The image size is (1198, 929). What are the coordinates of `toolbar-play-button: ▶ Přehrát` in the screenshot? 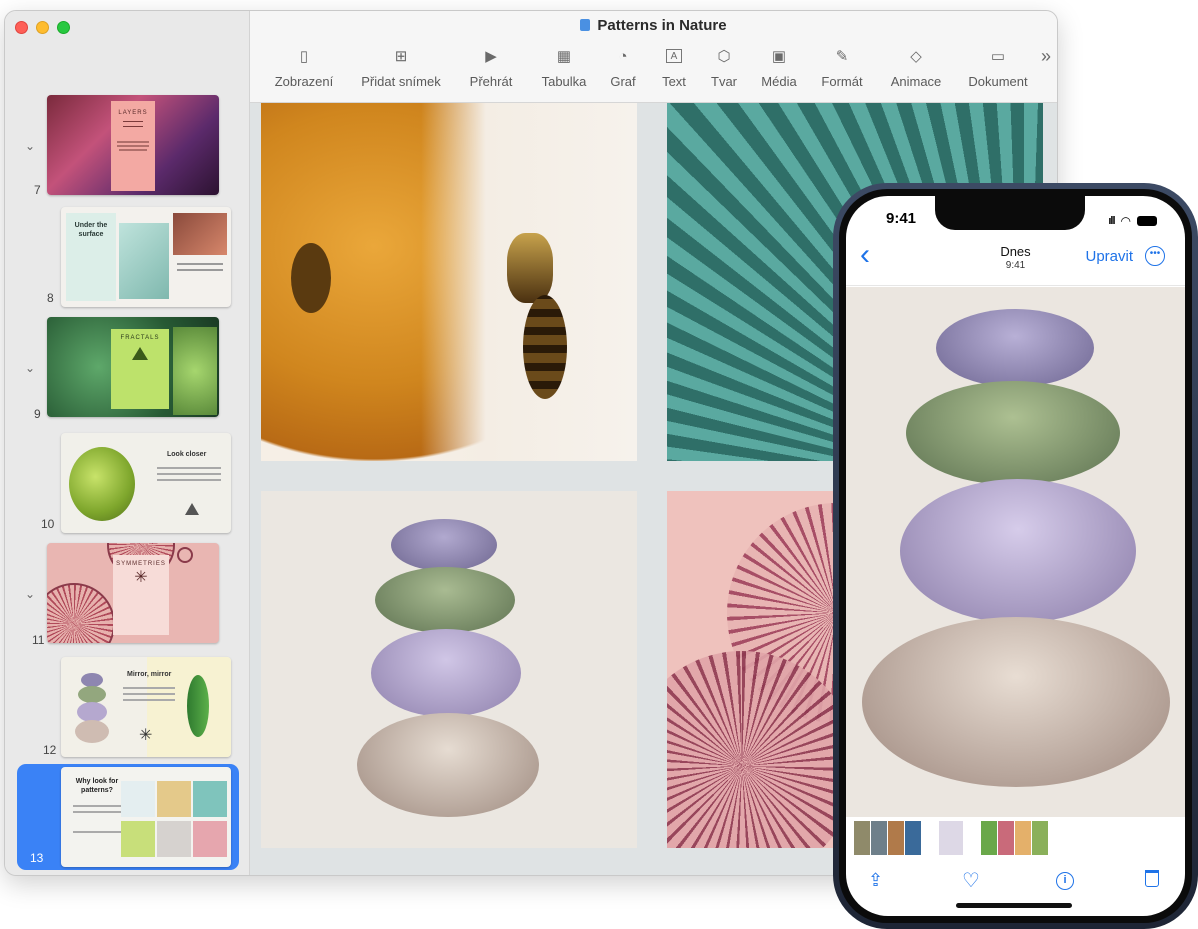 It's located at (491, 70).